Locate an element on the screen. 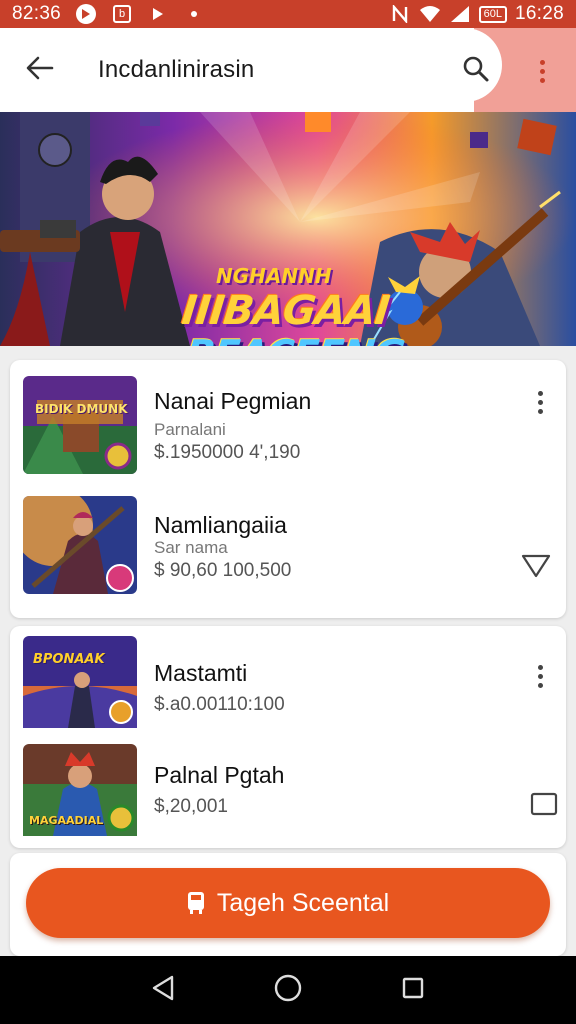 The height and width of the screenshot is (1024, 576). triangle-down-icon is located at coordinates (536, 568).